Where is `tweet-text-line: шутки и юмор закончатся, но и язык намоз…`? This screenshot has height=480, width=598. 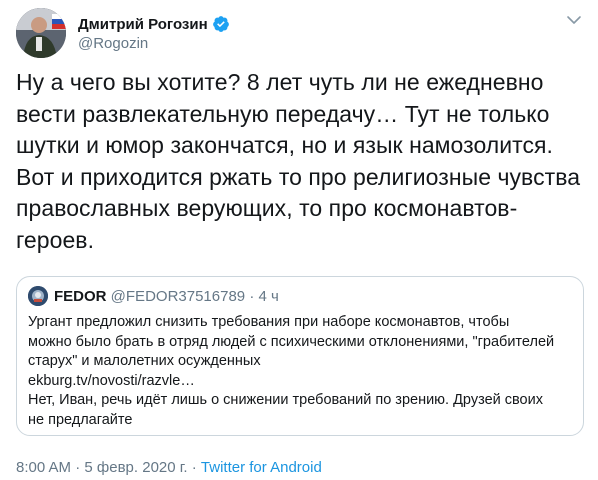
tweet-text-line: шутки и юмор закончатся, но и язык намоз… is located at coordinates (284, 145).